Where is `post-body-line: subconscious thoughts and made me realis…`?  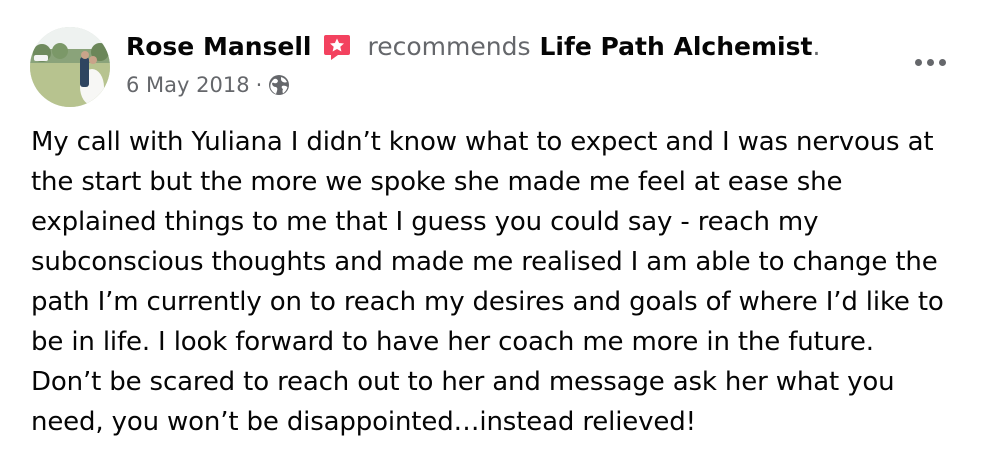
post-body-line: subconscious thoughts and made me realis… is located at coordinates (484, 262).